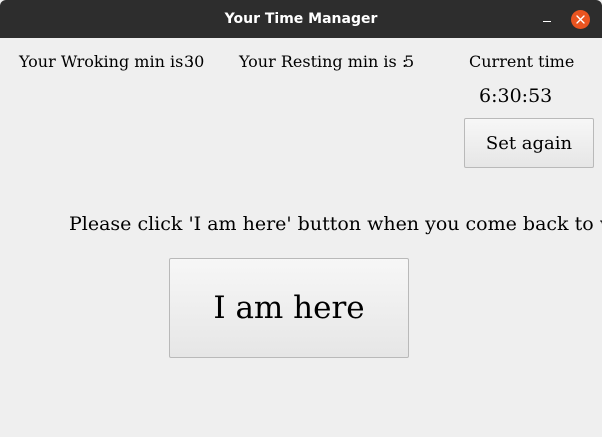 The height and width of the screenshot is (437, 602). I want to click on set-again-label: Set again, so click(529, 143).